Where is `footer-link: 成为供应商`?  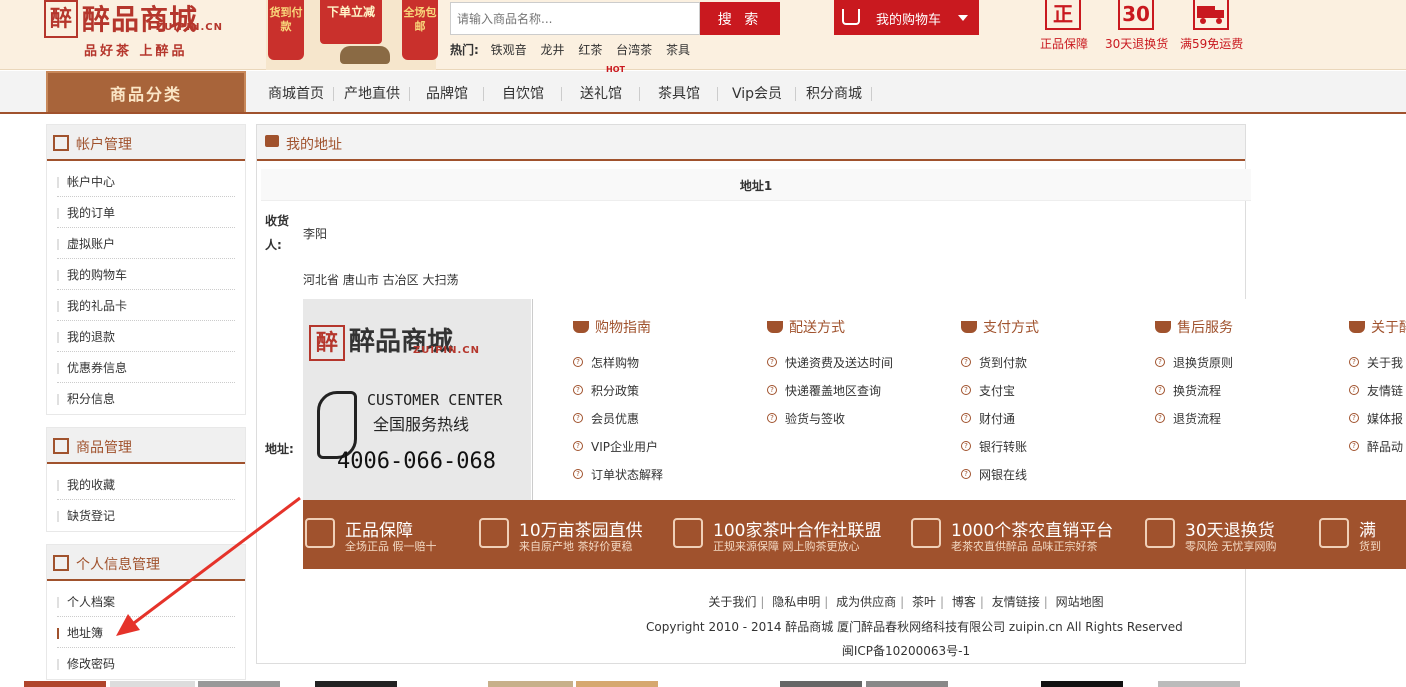 footer-link: 成为供应商 is located at coordinates (866, 602).